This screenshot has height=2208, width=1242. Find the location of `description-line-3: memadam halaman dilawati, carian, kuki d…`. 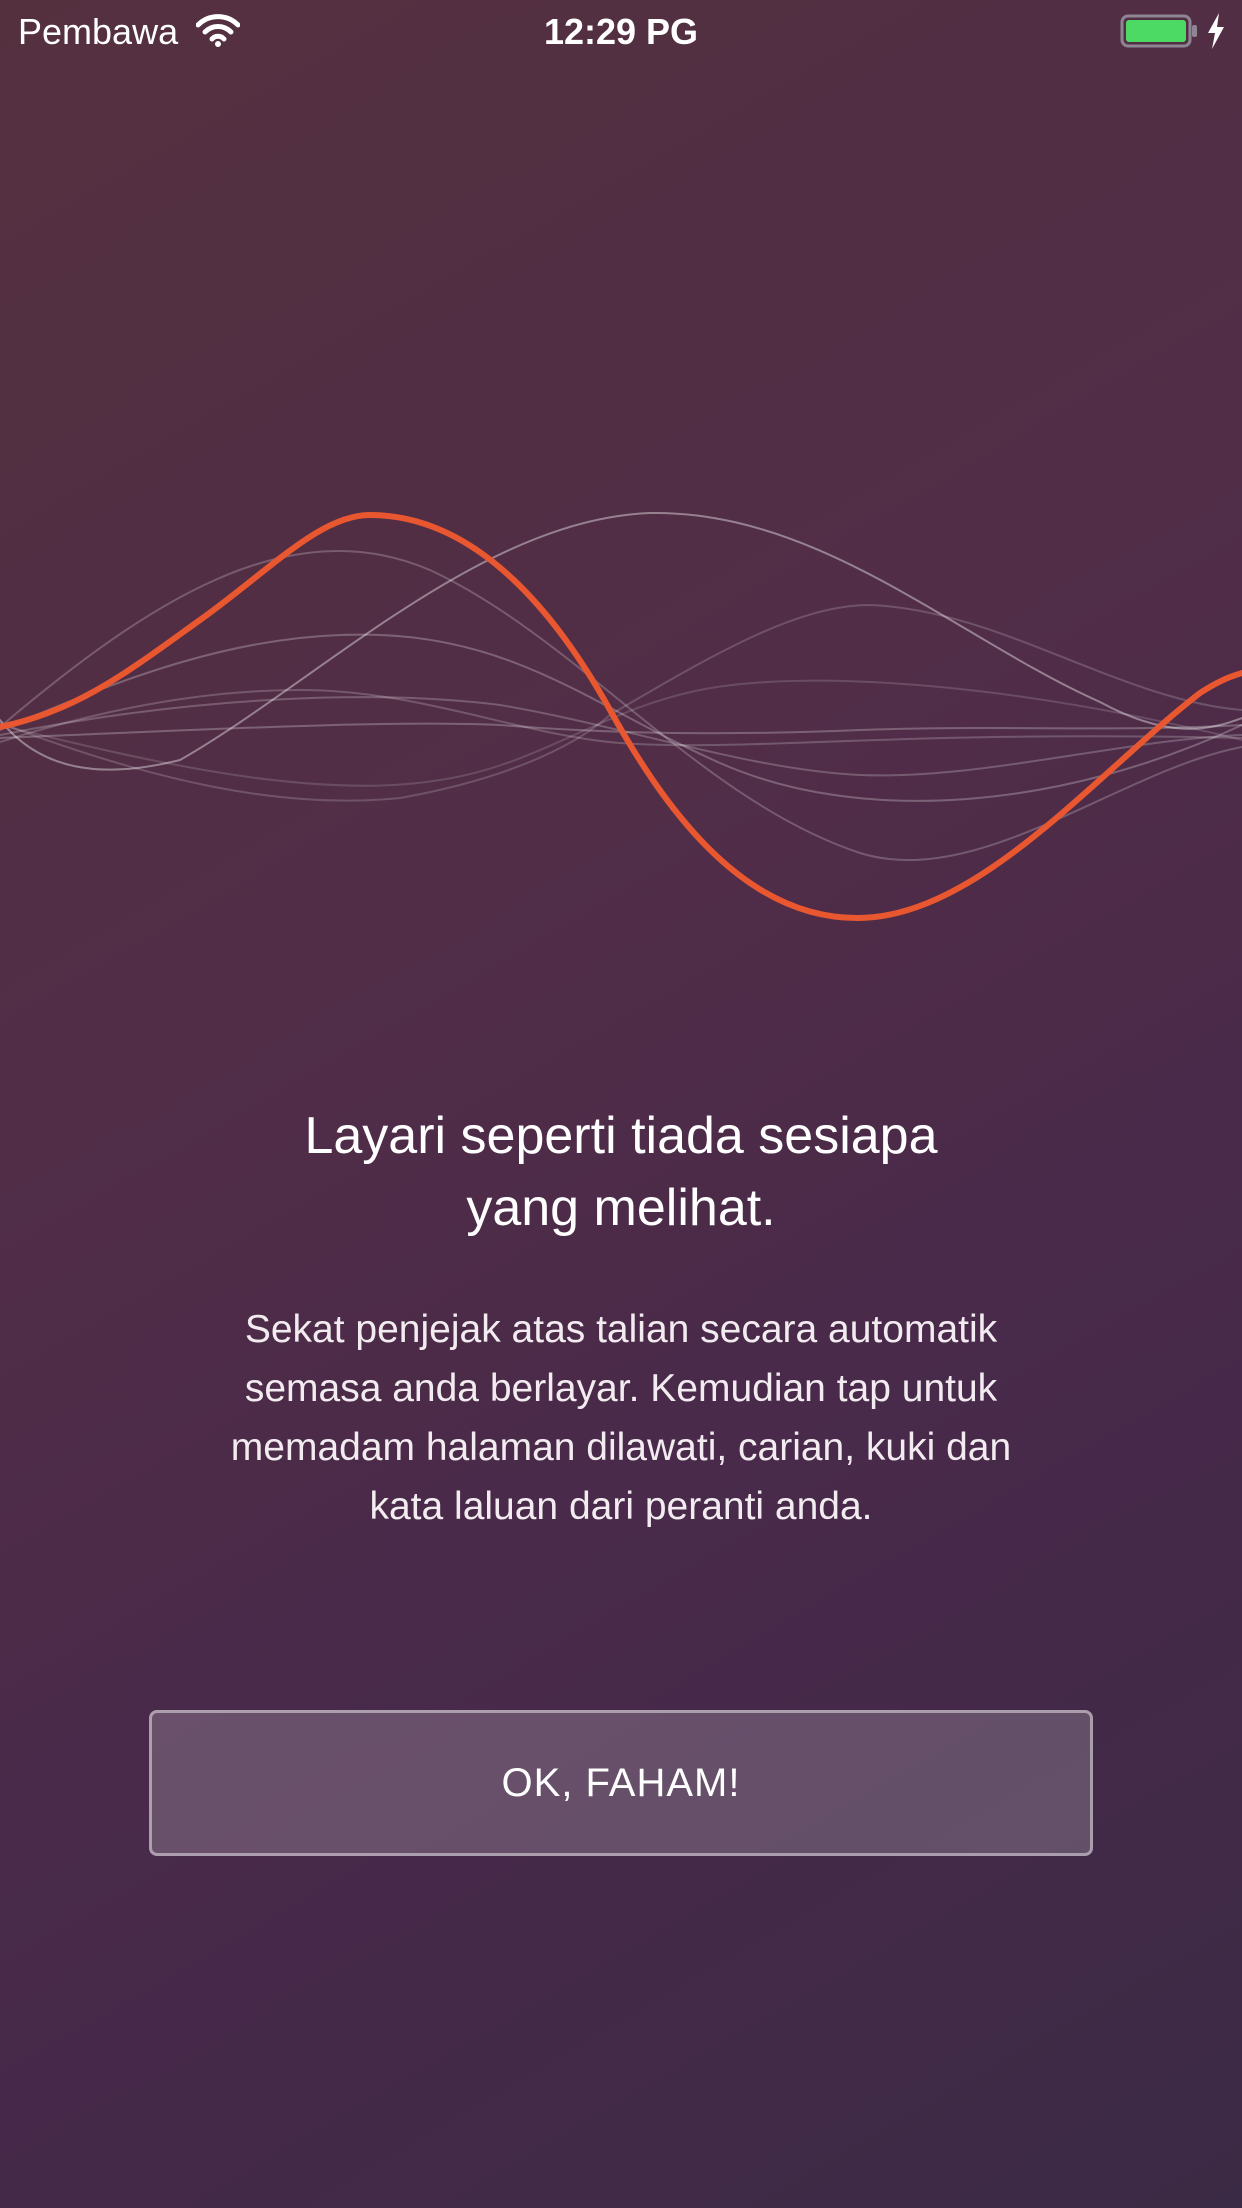

description-line-3: memadam halaman dilawati, carian, kuki d… is located at coordinates (621, 1447).